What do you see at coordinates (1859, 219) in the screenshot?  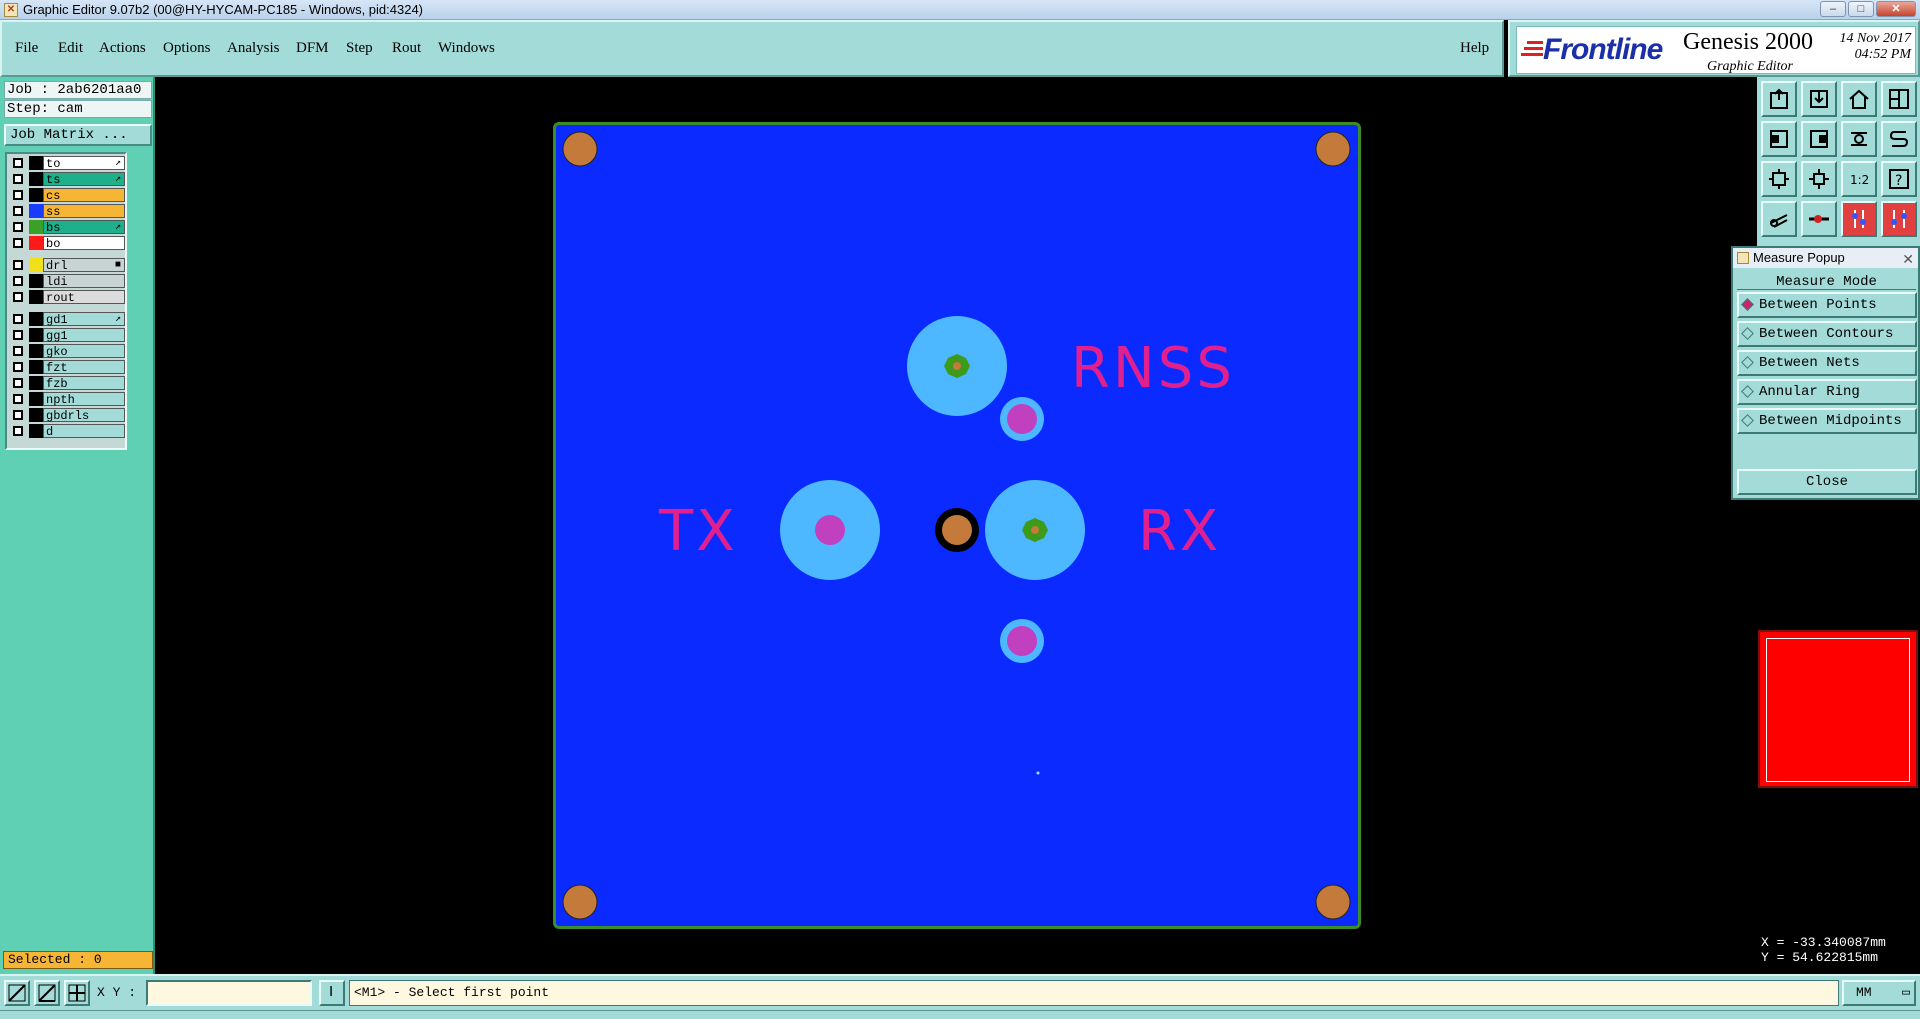 I see `net-tool-button` at bounding box center [1859, 219].